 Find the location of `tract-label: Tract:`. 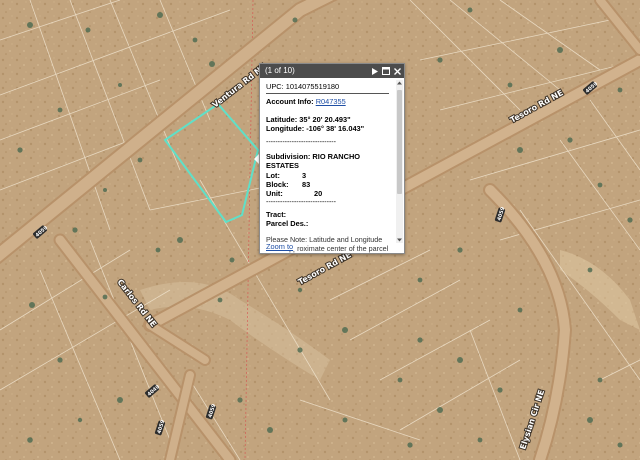

tract-label: Tract: is located at coordinates (276, 214).